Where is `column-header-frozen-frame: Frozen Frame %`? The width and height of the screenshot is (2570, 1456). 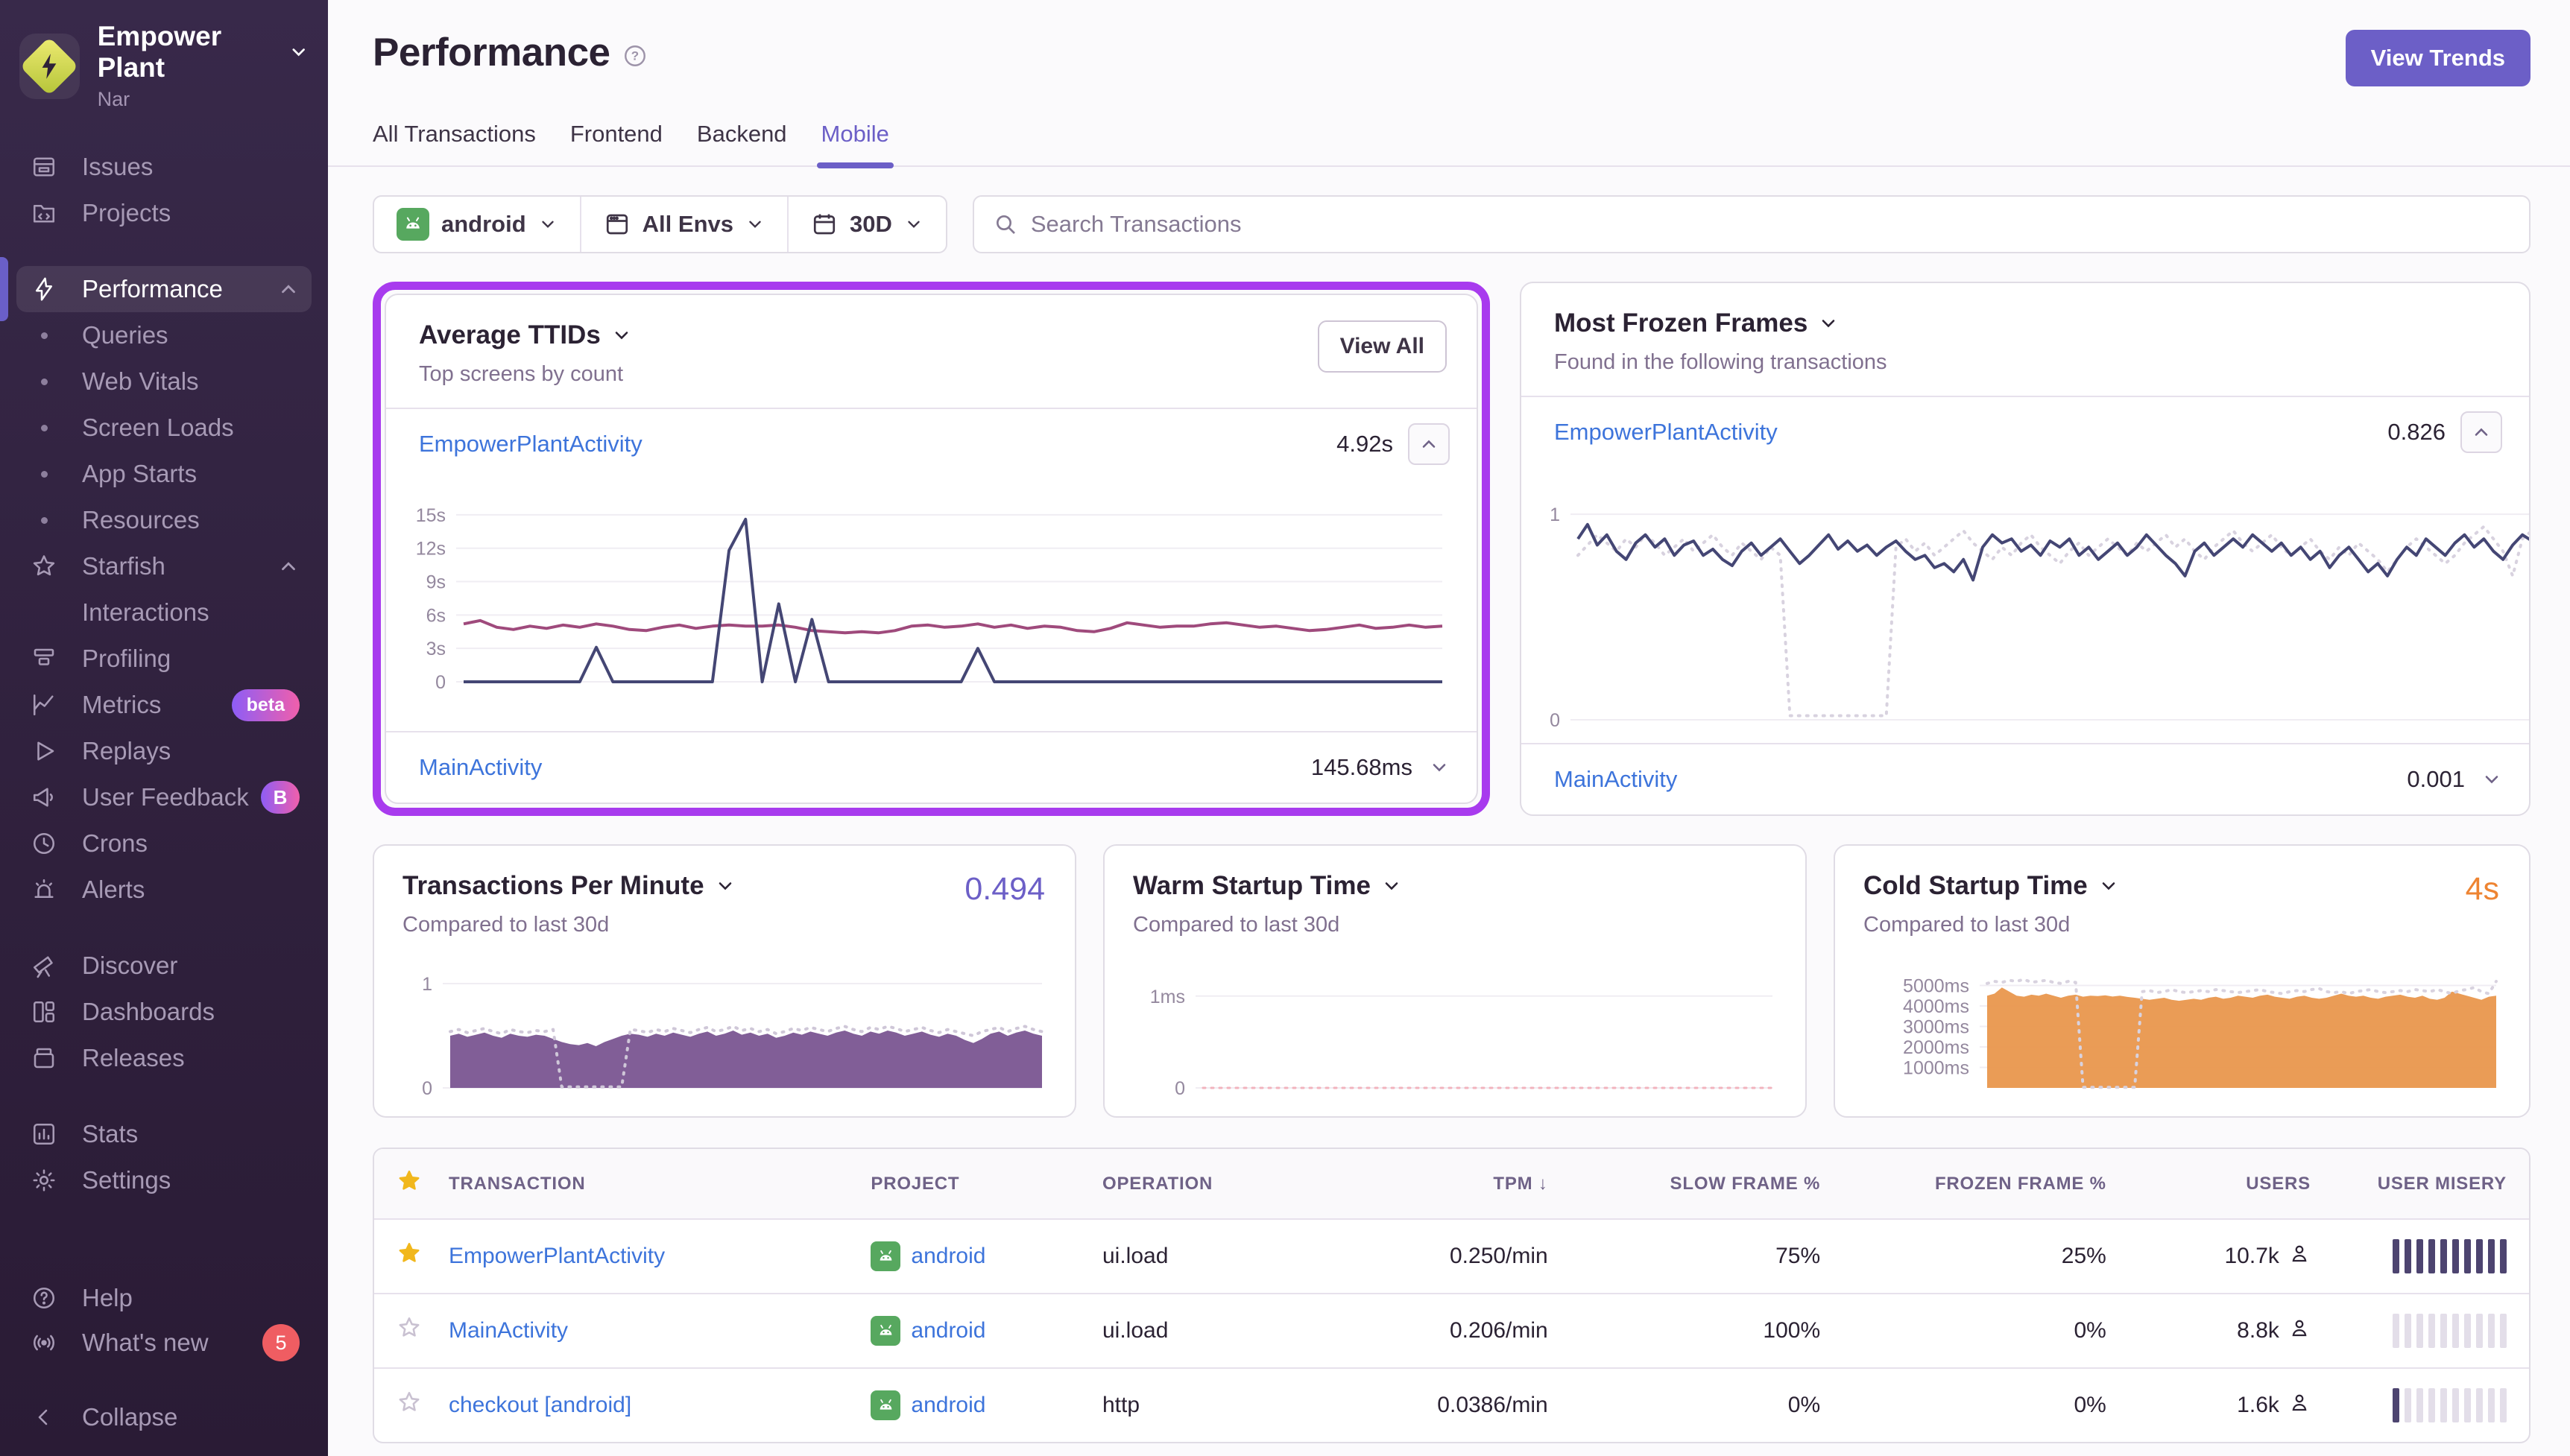 column-header-frozen-frame: Frozen Frame % is located at coordinates (1986, 1184).